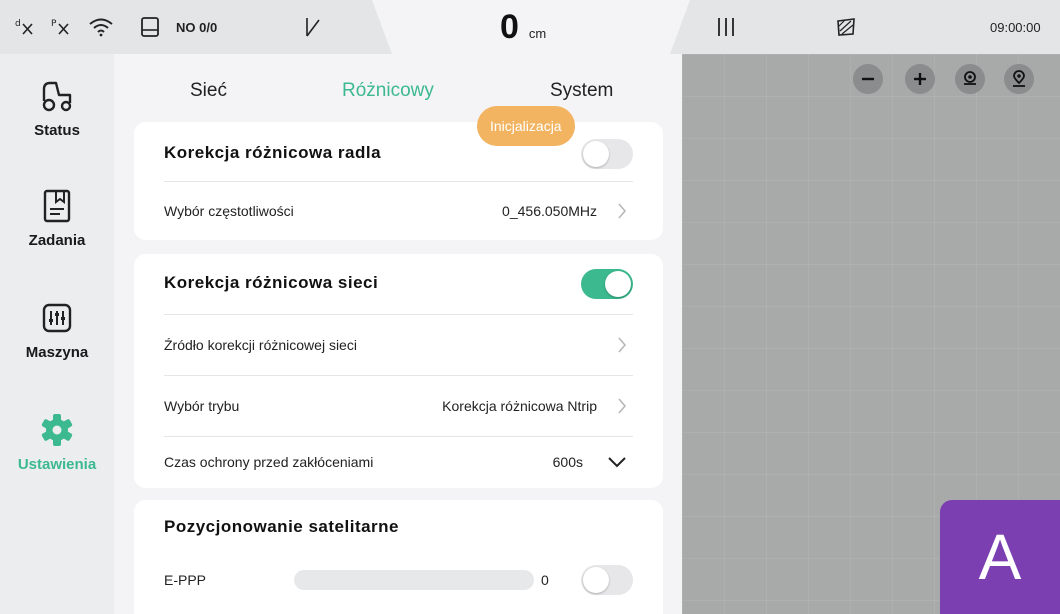  What do you see at coordinates (273, 152) in the screenshot?
I see `radio-correction-title: Korekcja różnicowa radla` at bounding box center [273, 152].